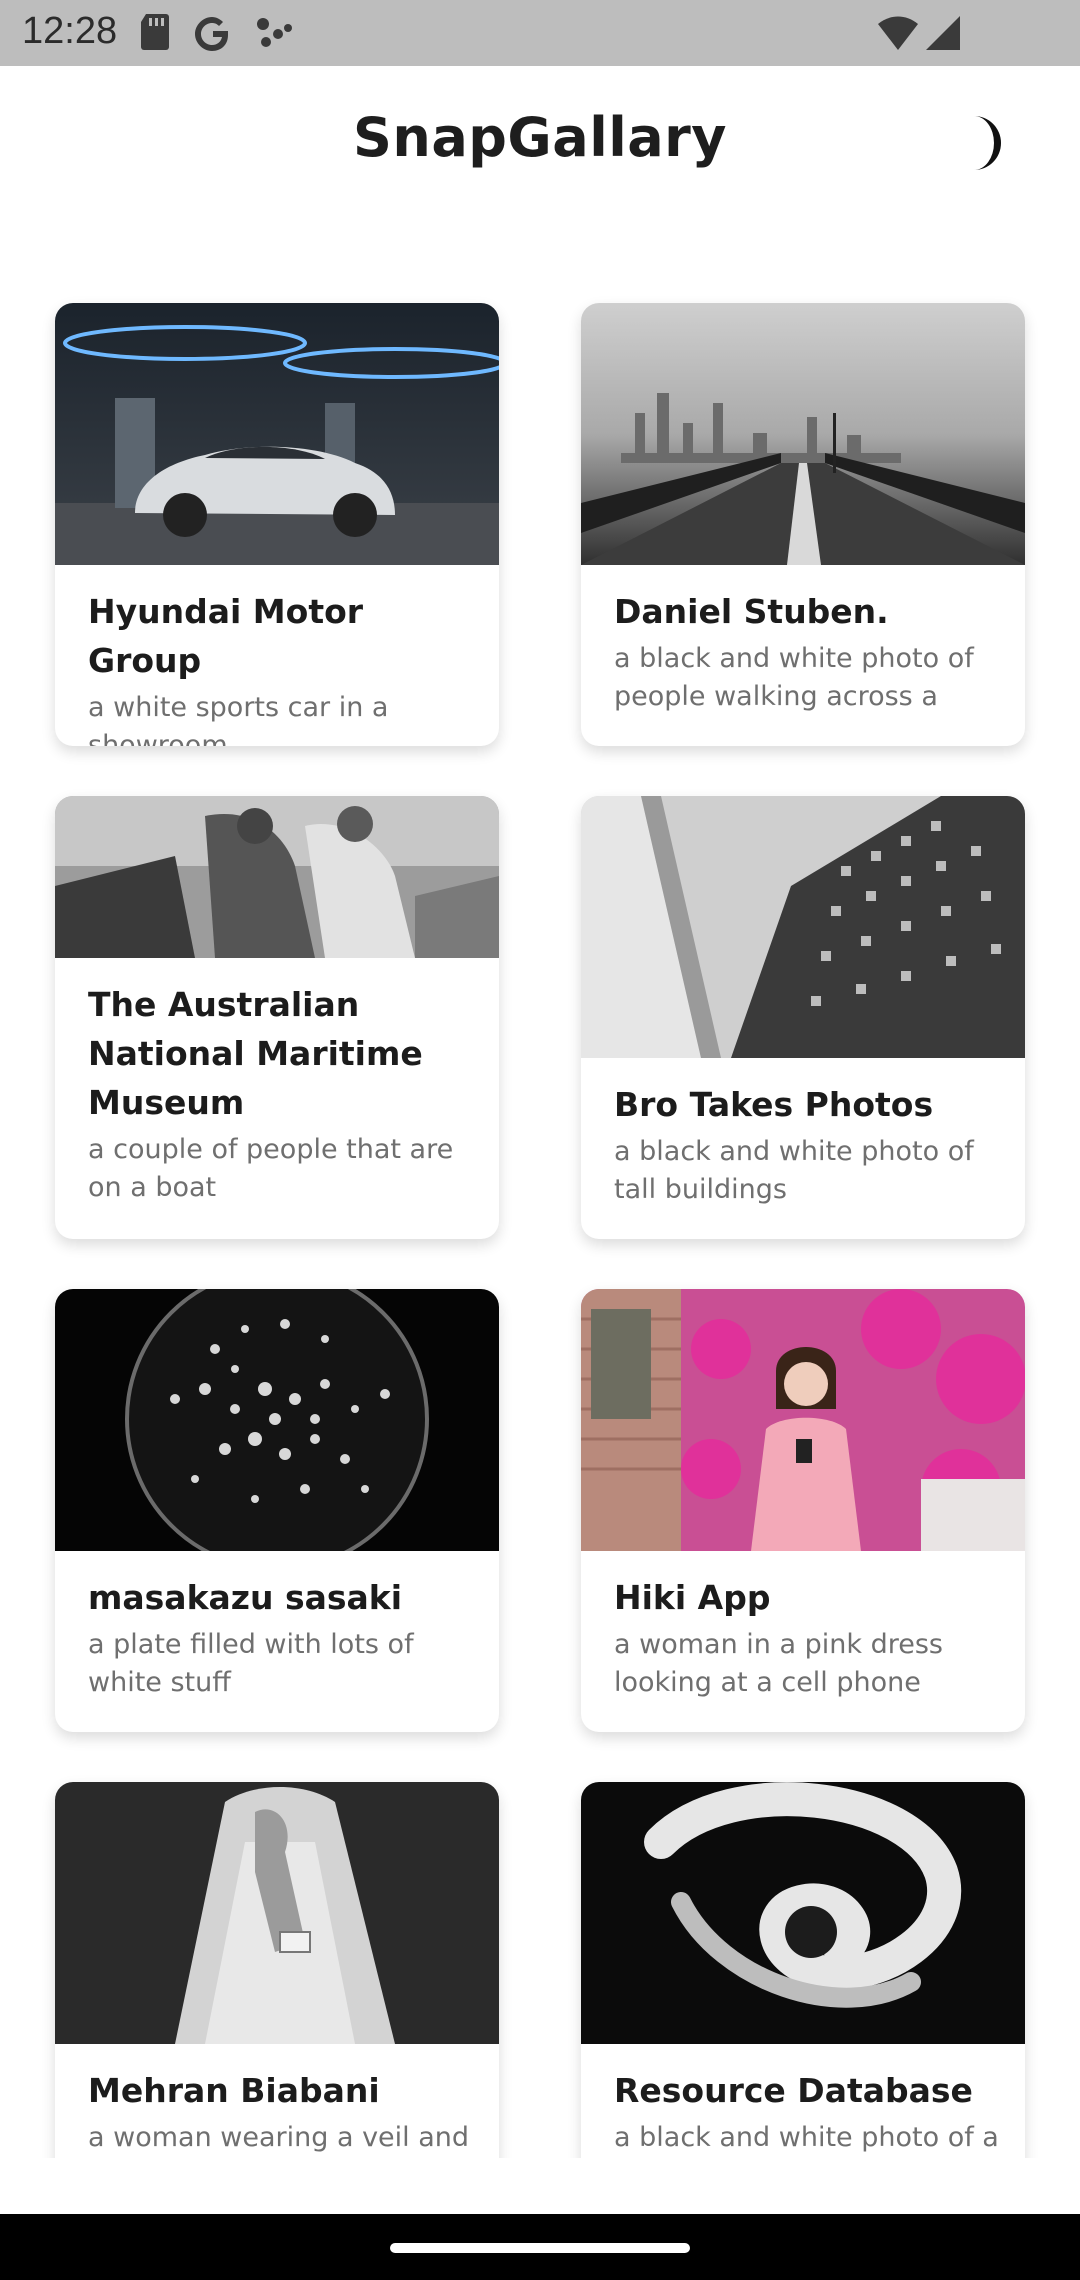 The width and height of the screenshot is (1080, 2280). Describe the element at coordinates (255, 1053) in the screenshot. I see `card-title: The Australian National Maritime Museum` at that location.